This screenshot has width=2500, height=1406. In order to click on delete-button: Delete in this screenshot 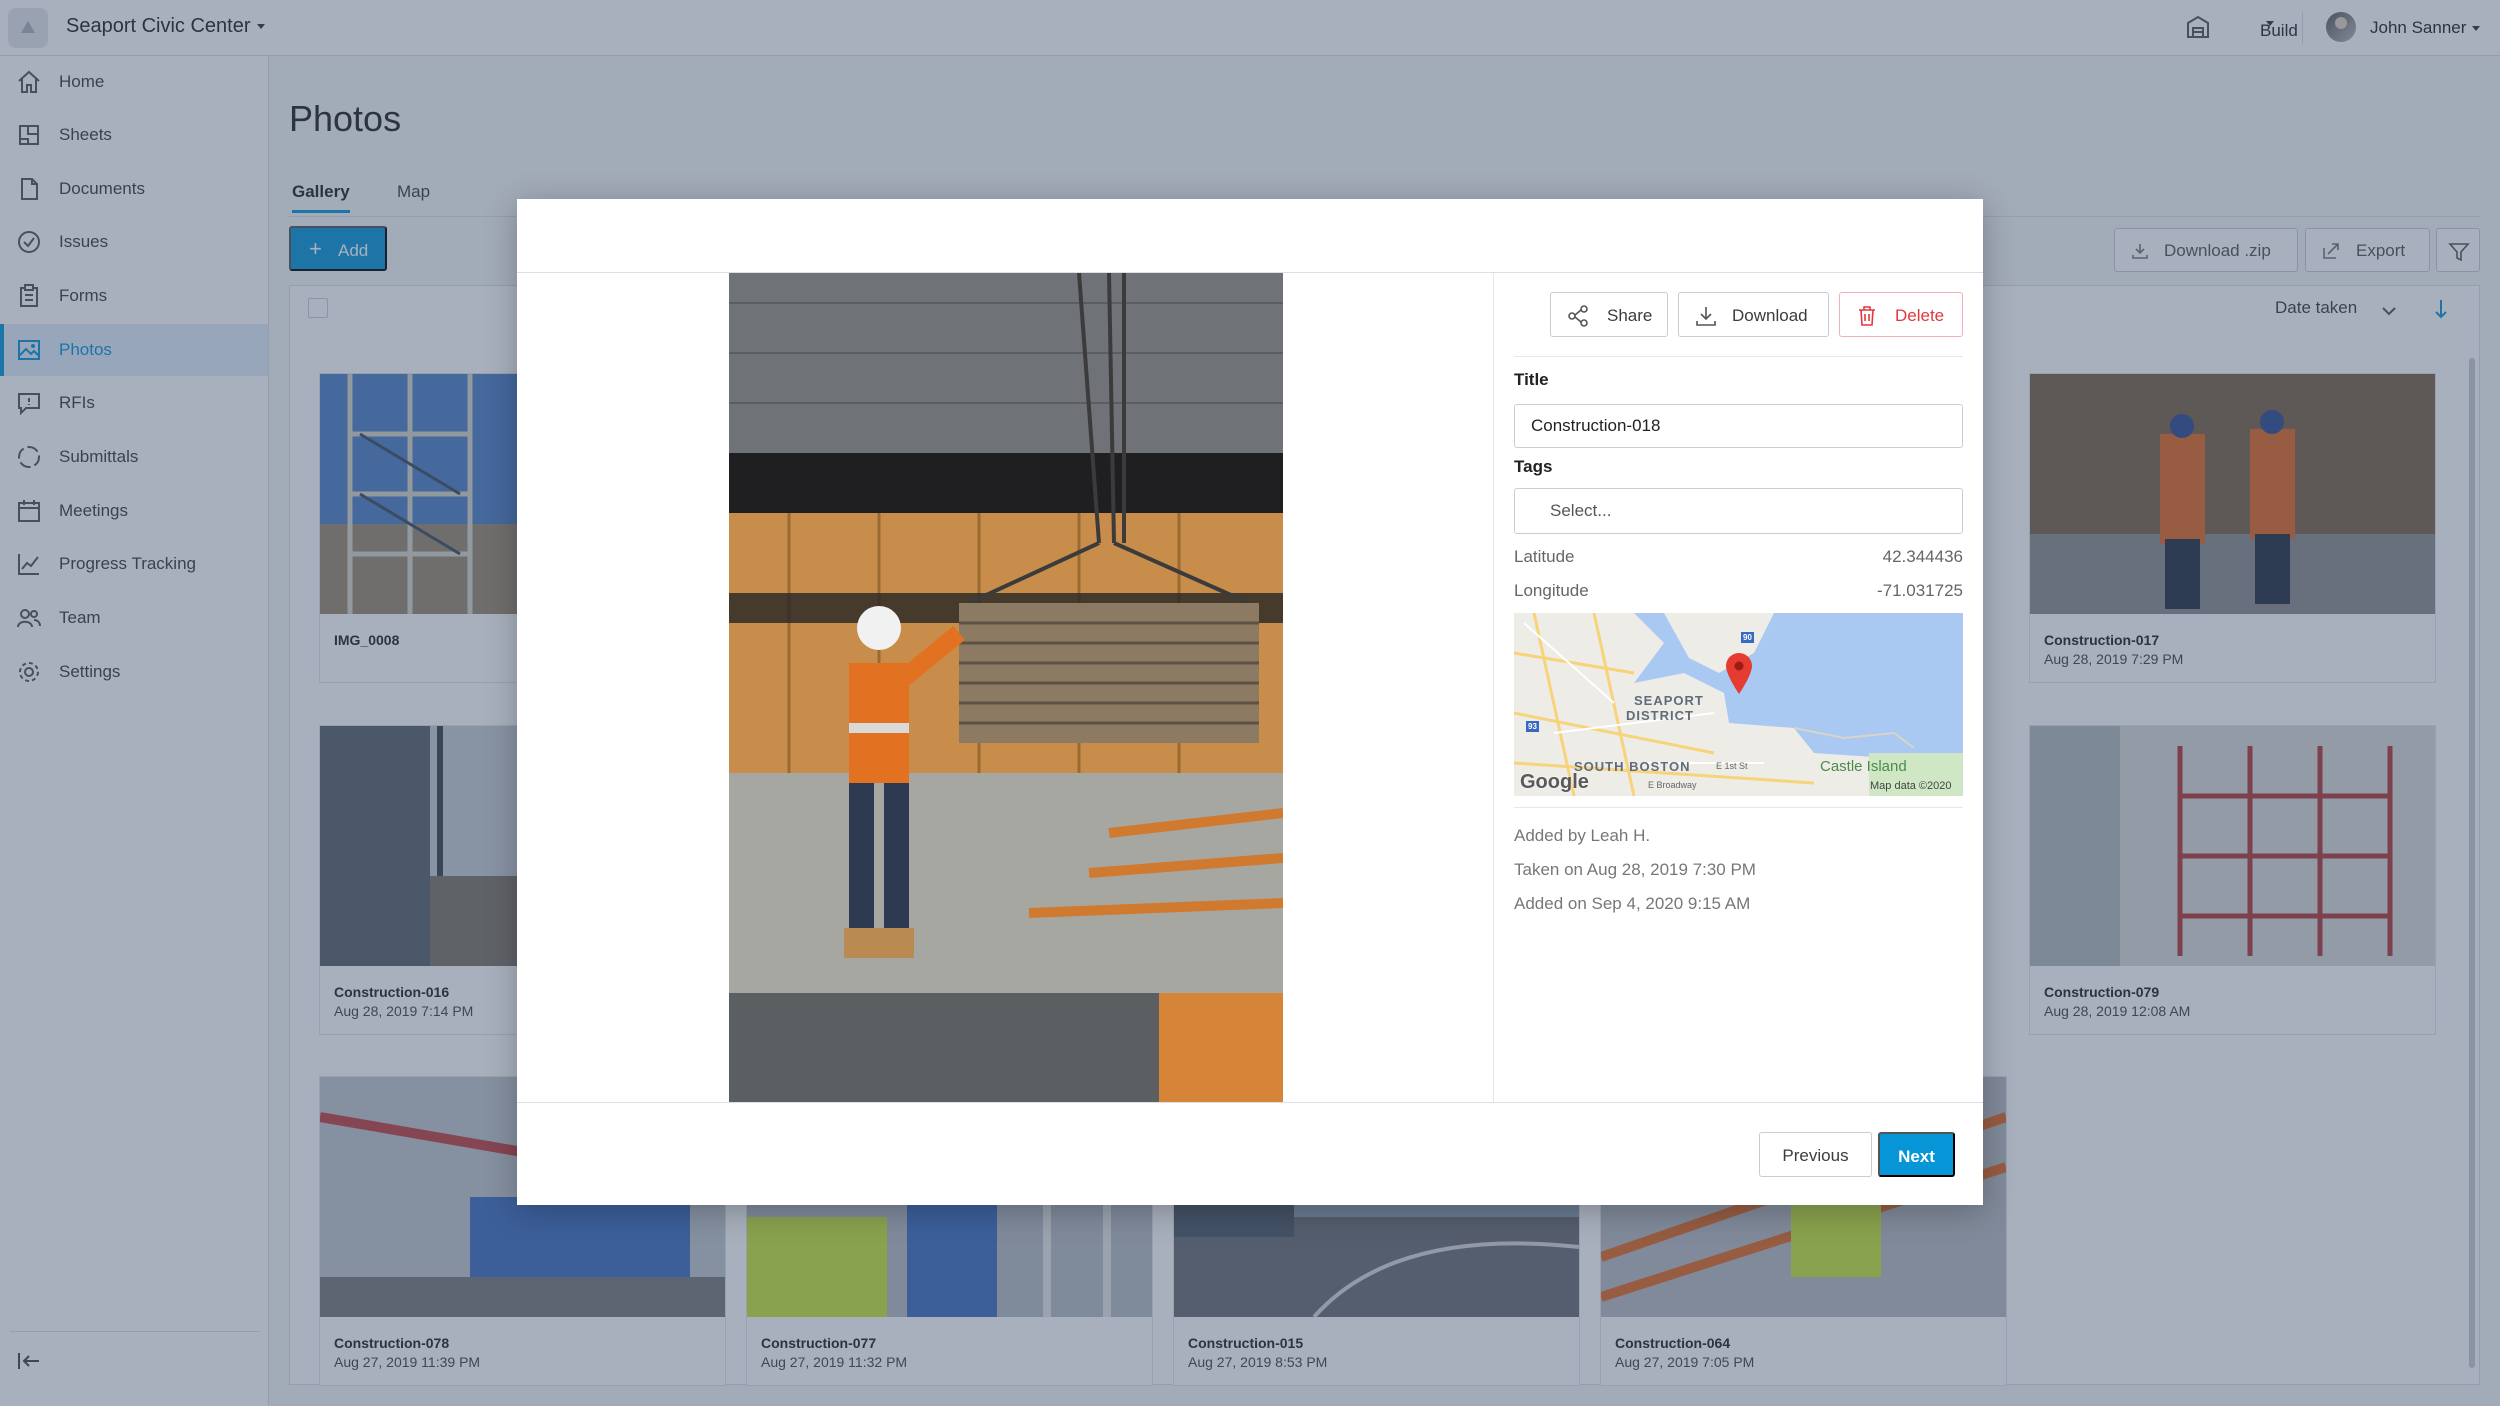, I will do `click(1901, 314)`.